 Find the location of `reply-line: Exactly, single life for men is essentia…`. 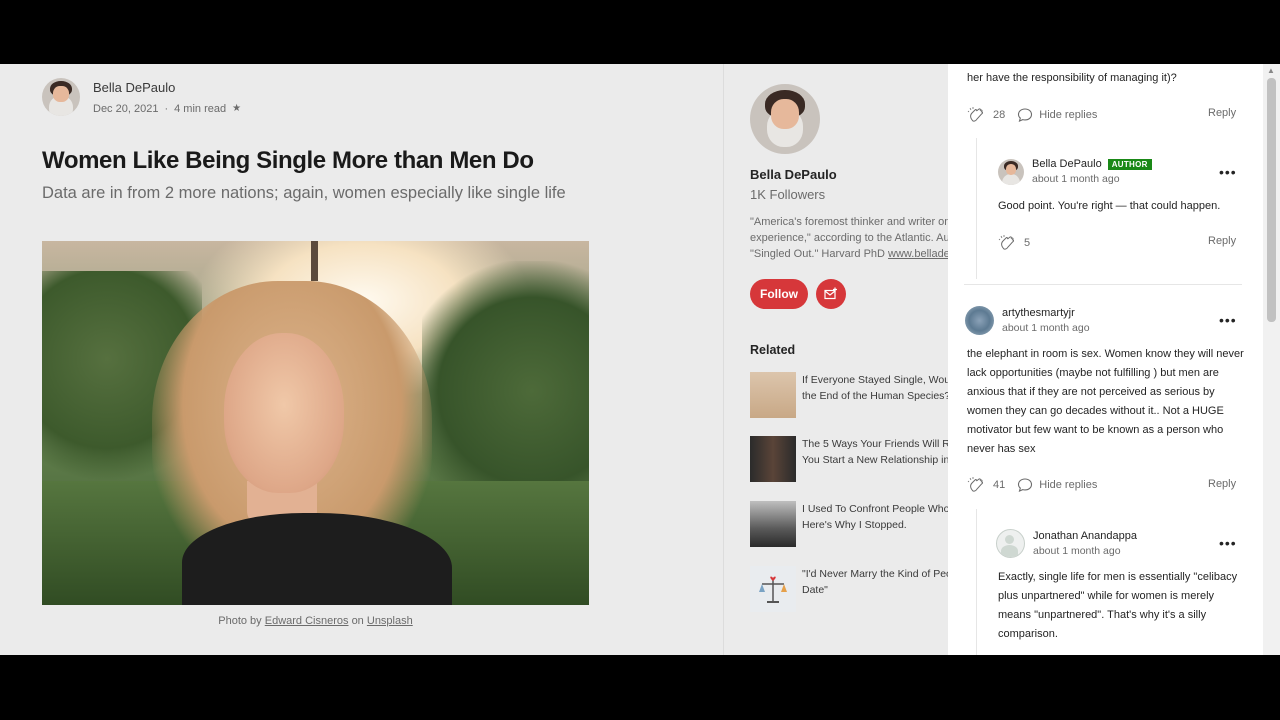

reply-line: Exactly, single life for men is essentia… is located at coordinates (1118, 577).